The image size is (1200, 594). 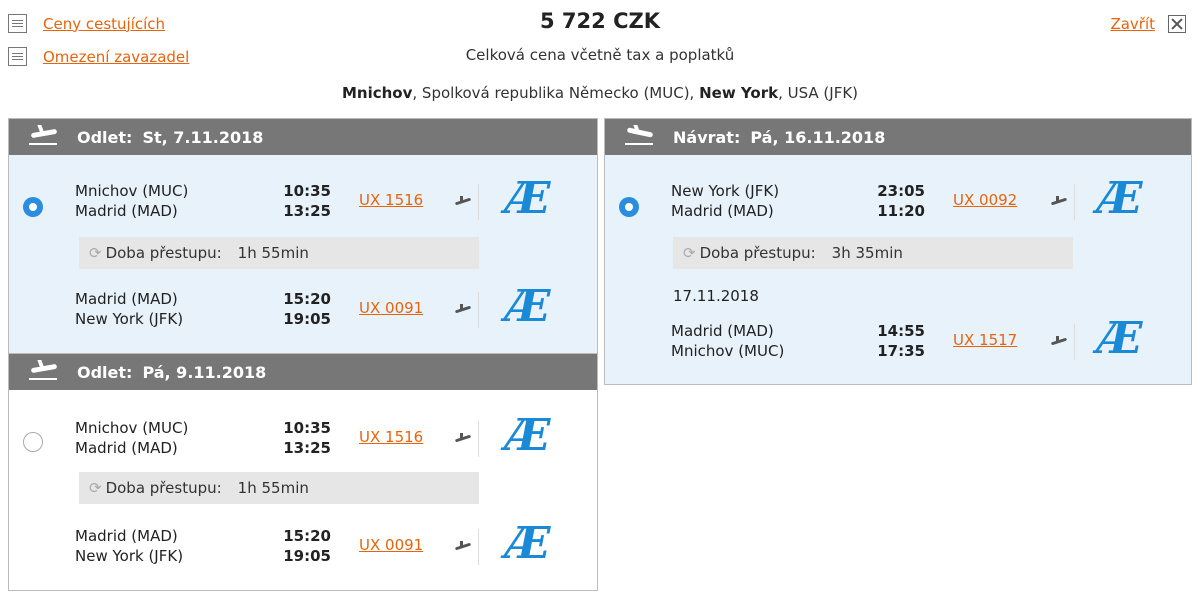 I want to click on transfer-info: ⟳ Doba přestupu: 3h 35min, so click(x=873, y=253).